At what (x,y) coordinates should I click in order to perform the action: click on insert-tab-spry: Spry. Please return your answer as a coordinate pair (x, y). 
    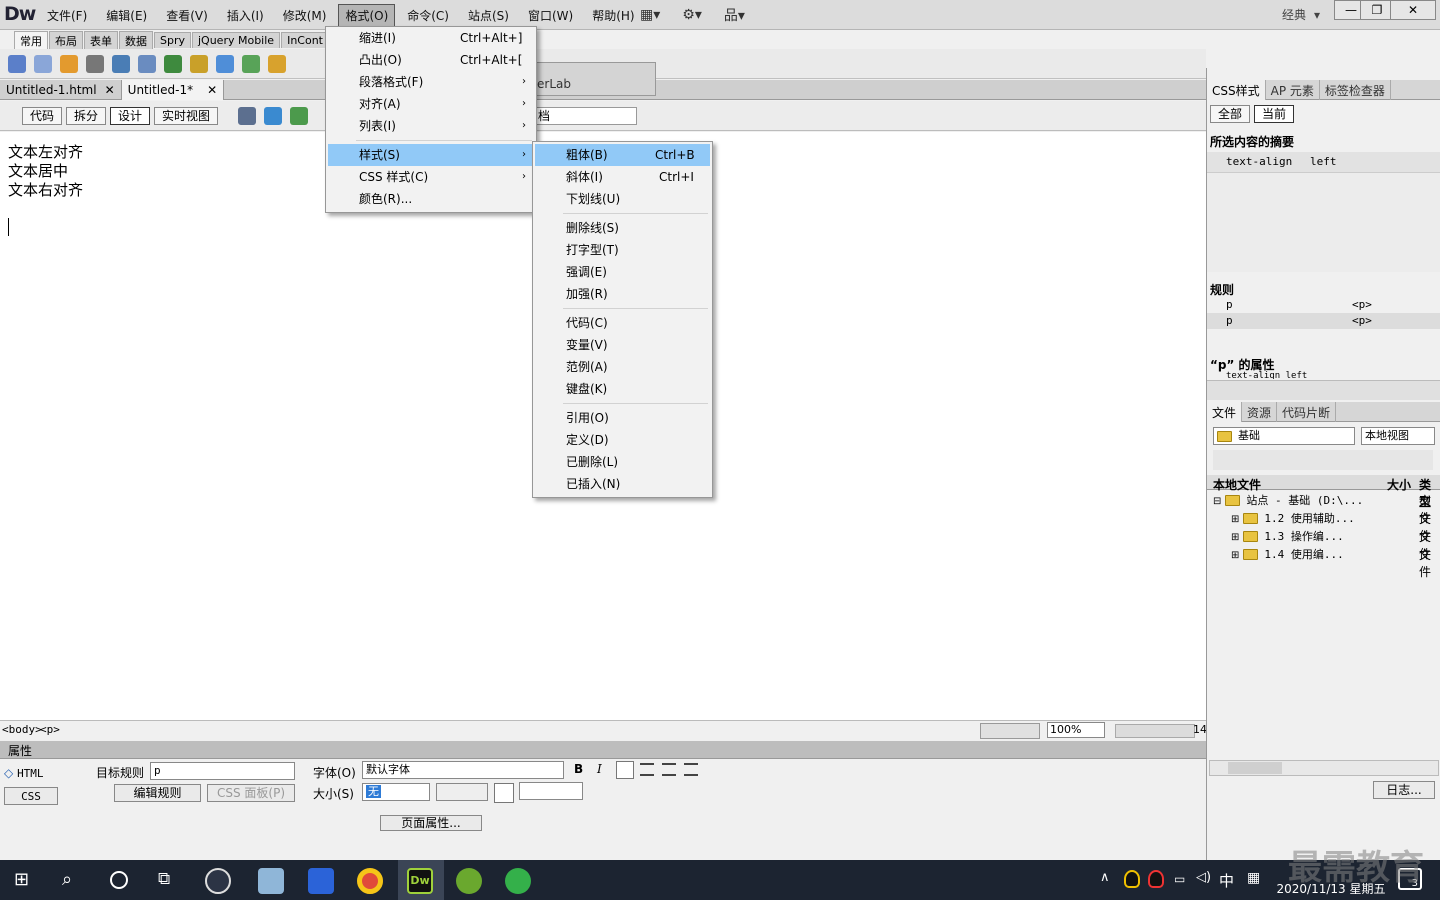
    Looking at the image, I should click on (172, 40).